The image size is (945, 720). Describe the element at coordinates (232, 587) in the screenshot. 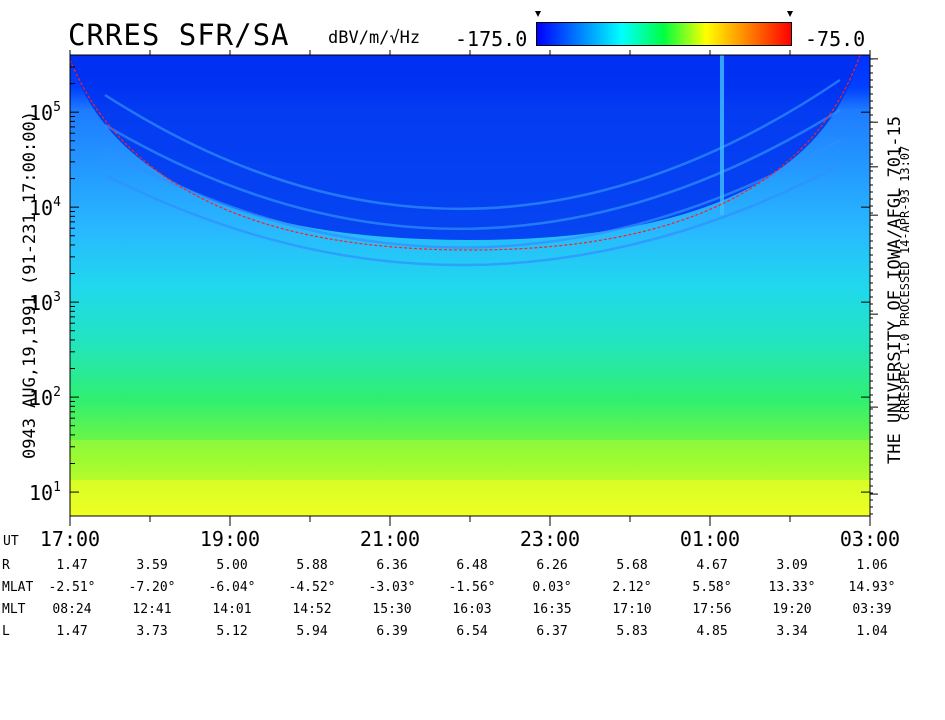

I see `ephemeris-cell: -6.04°` at that location.